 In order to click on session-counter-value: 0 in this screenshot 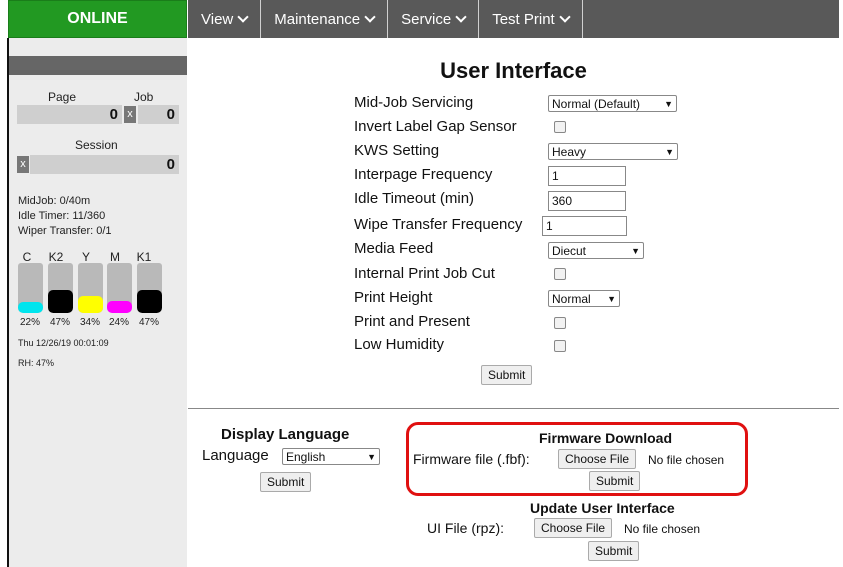, I will do `click(104, 164)`.